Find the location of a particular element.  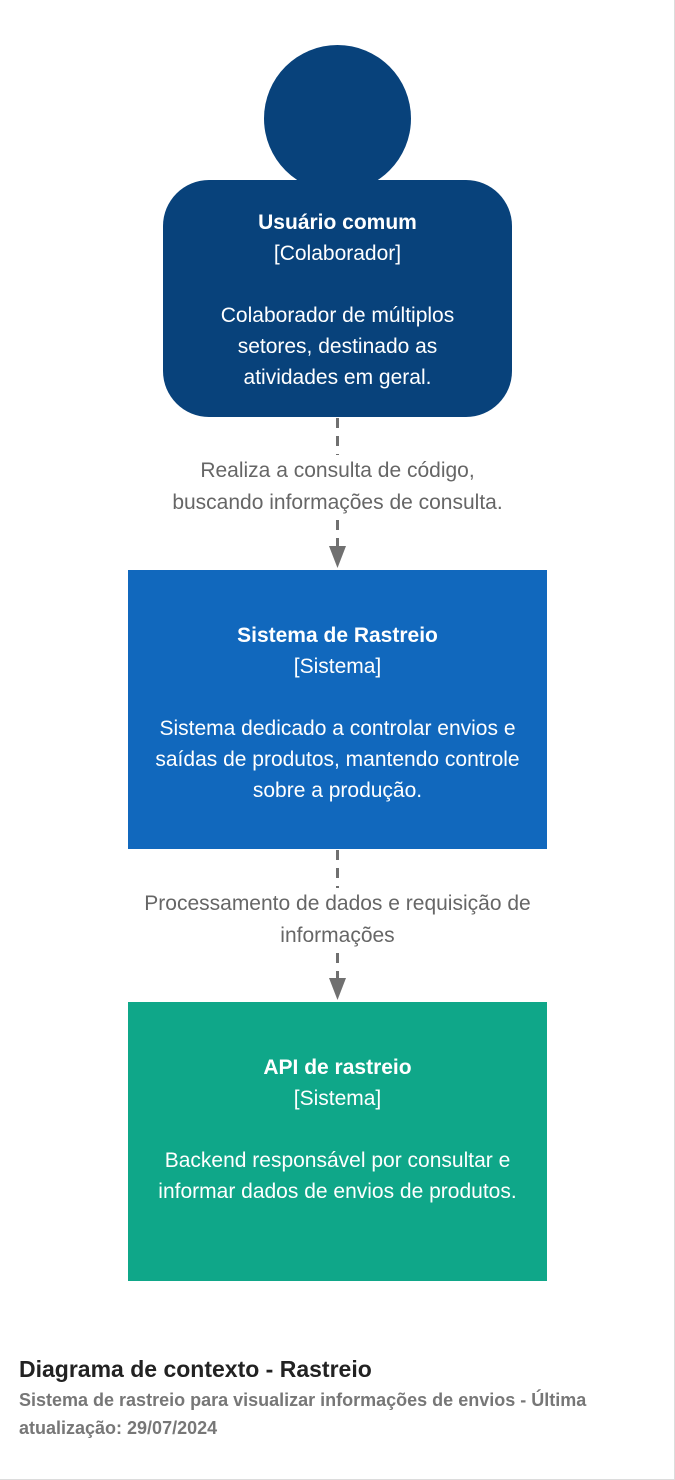

person-name: Usuário comum is located at coordinates (337, 222).